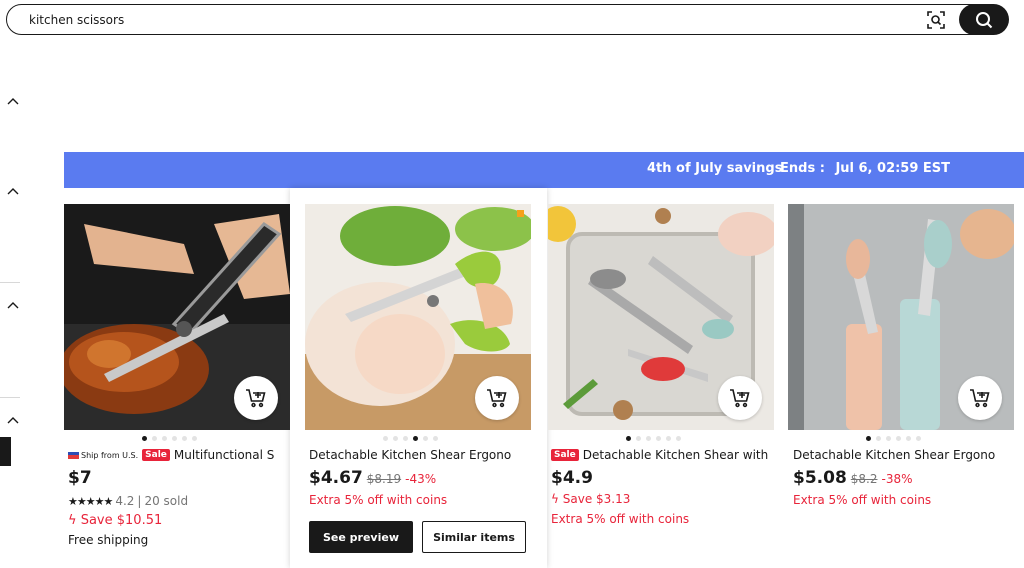 The height and width of the screenshot is (568, 1024). Describe the element at coordinates (73, 455) in the screenshot. I see `us-flag-icon` at that location.